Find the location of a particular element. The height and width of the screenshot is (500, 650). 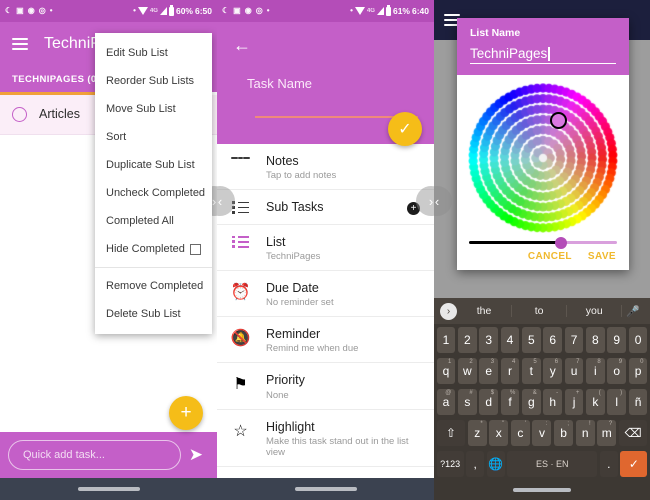

key-alt-label: ) is located at coordinates (621, 393).